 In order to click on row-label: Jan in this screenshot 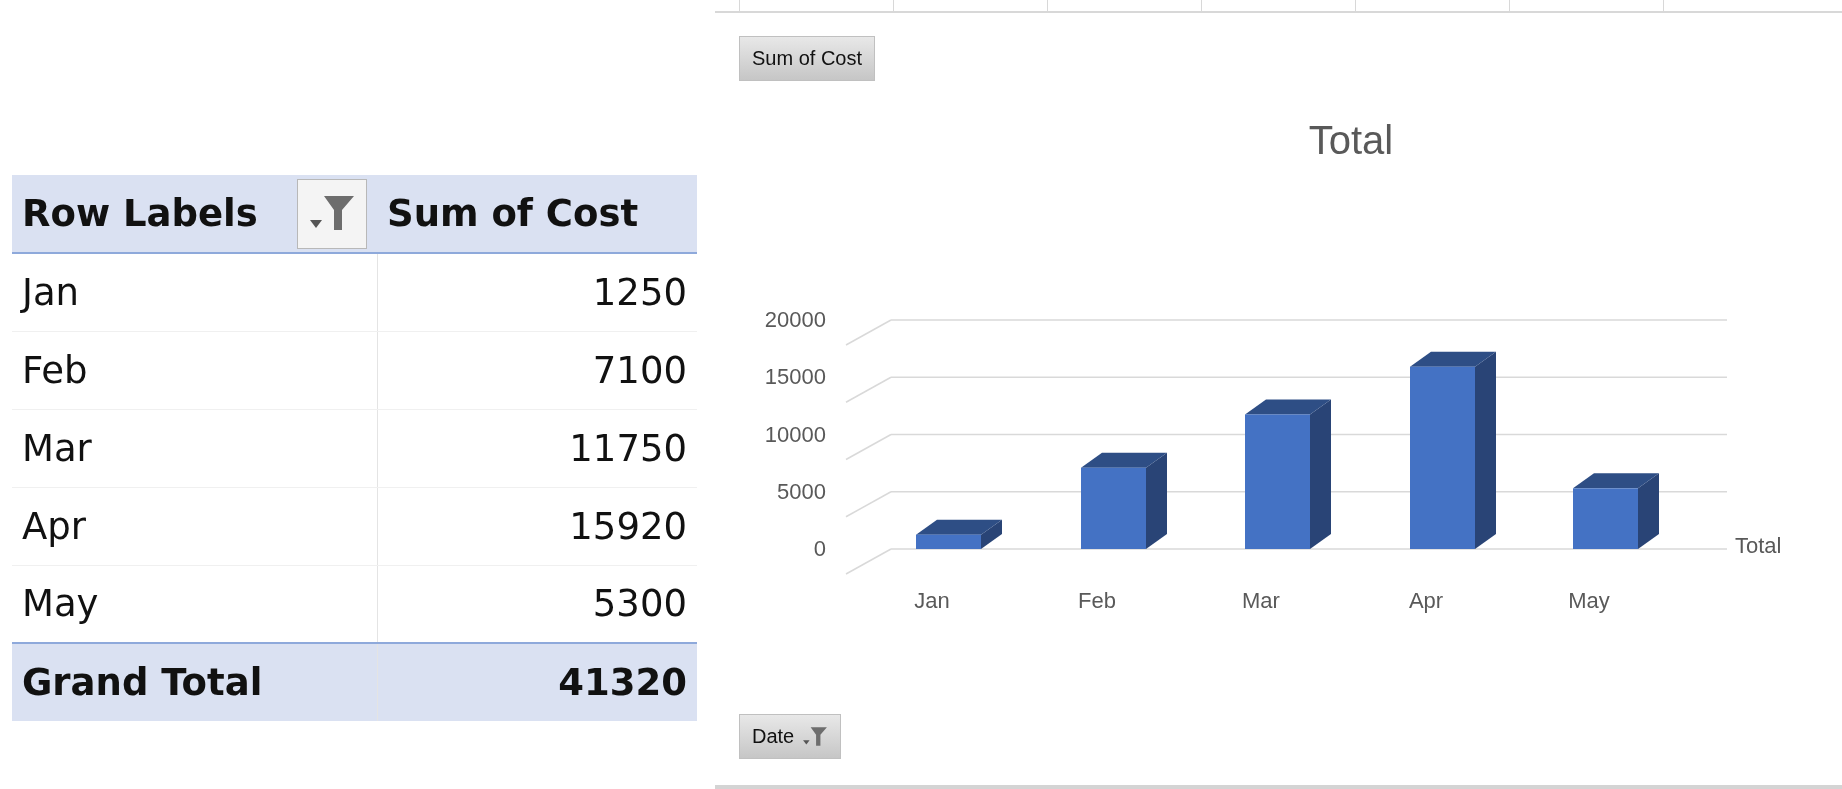, I will do `click(194, 292)`.